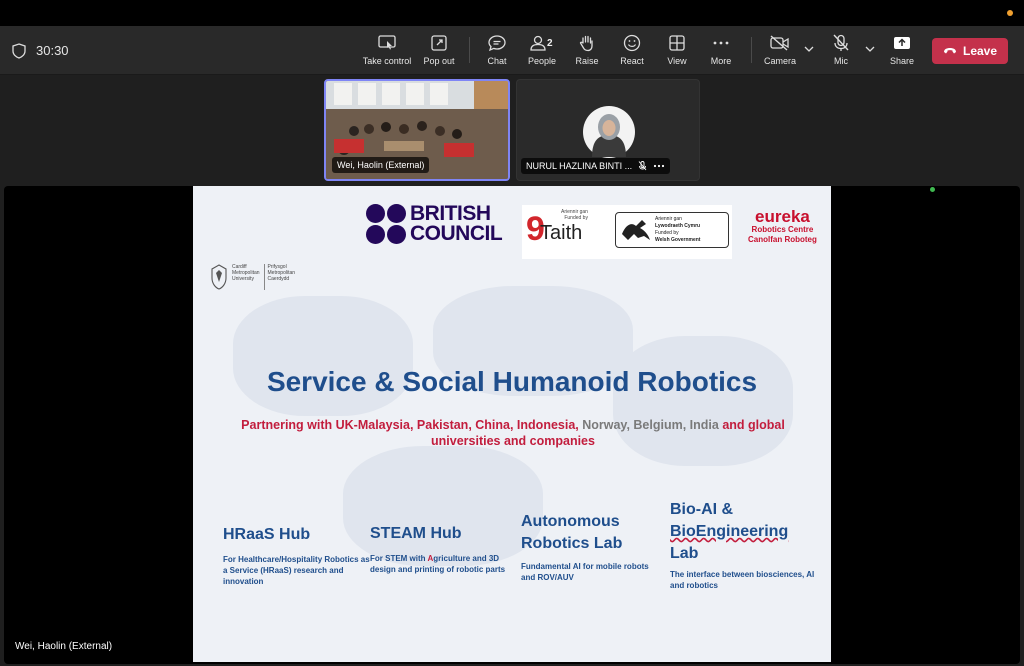  I want to click on avatar, so click(609, 132).